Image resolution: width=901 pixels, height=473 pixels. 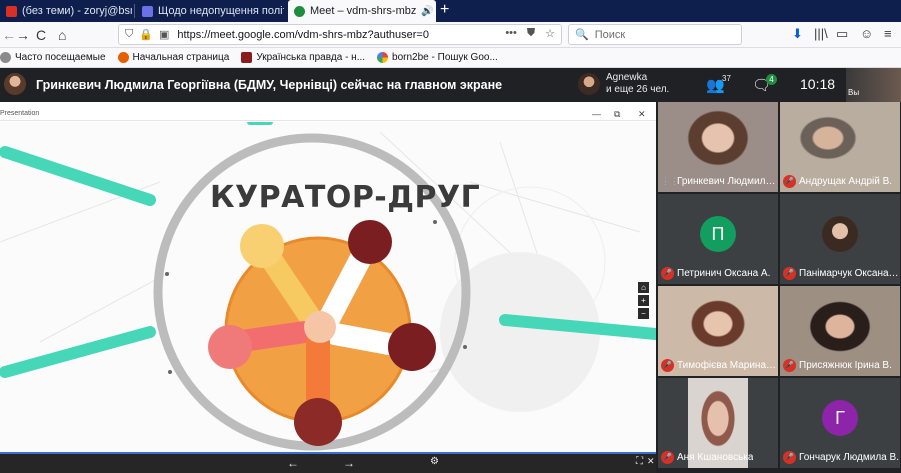 What do you see at coordinates (718, 423) in the screenshot?
I see `participant-tile: 🎤 Аня Кшановська` at bounding box center [718, 423].